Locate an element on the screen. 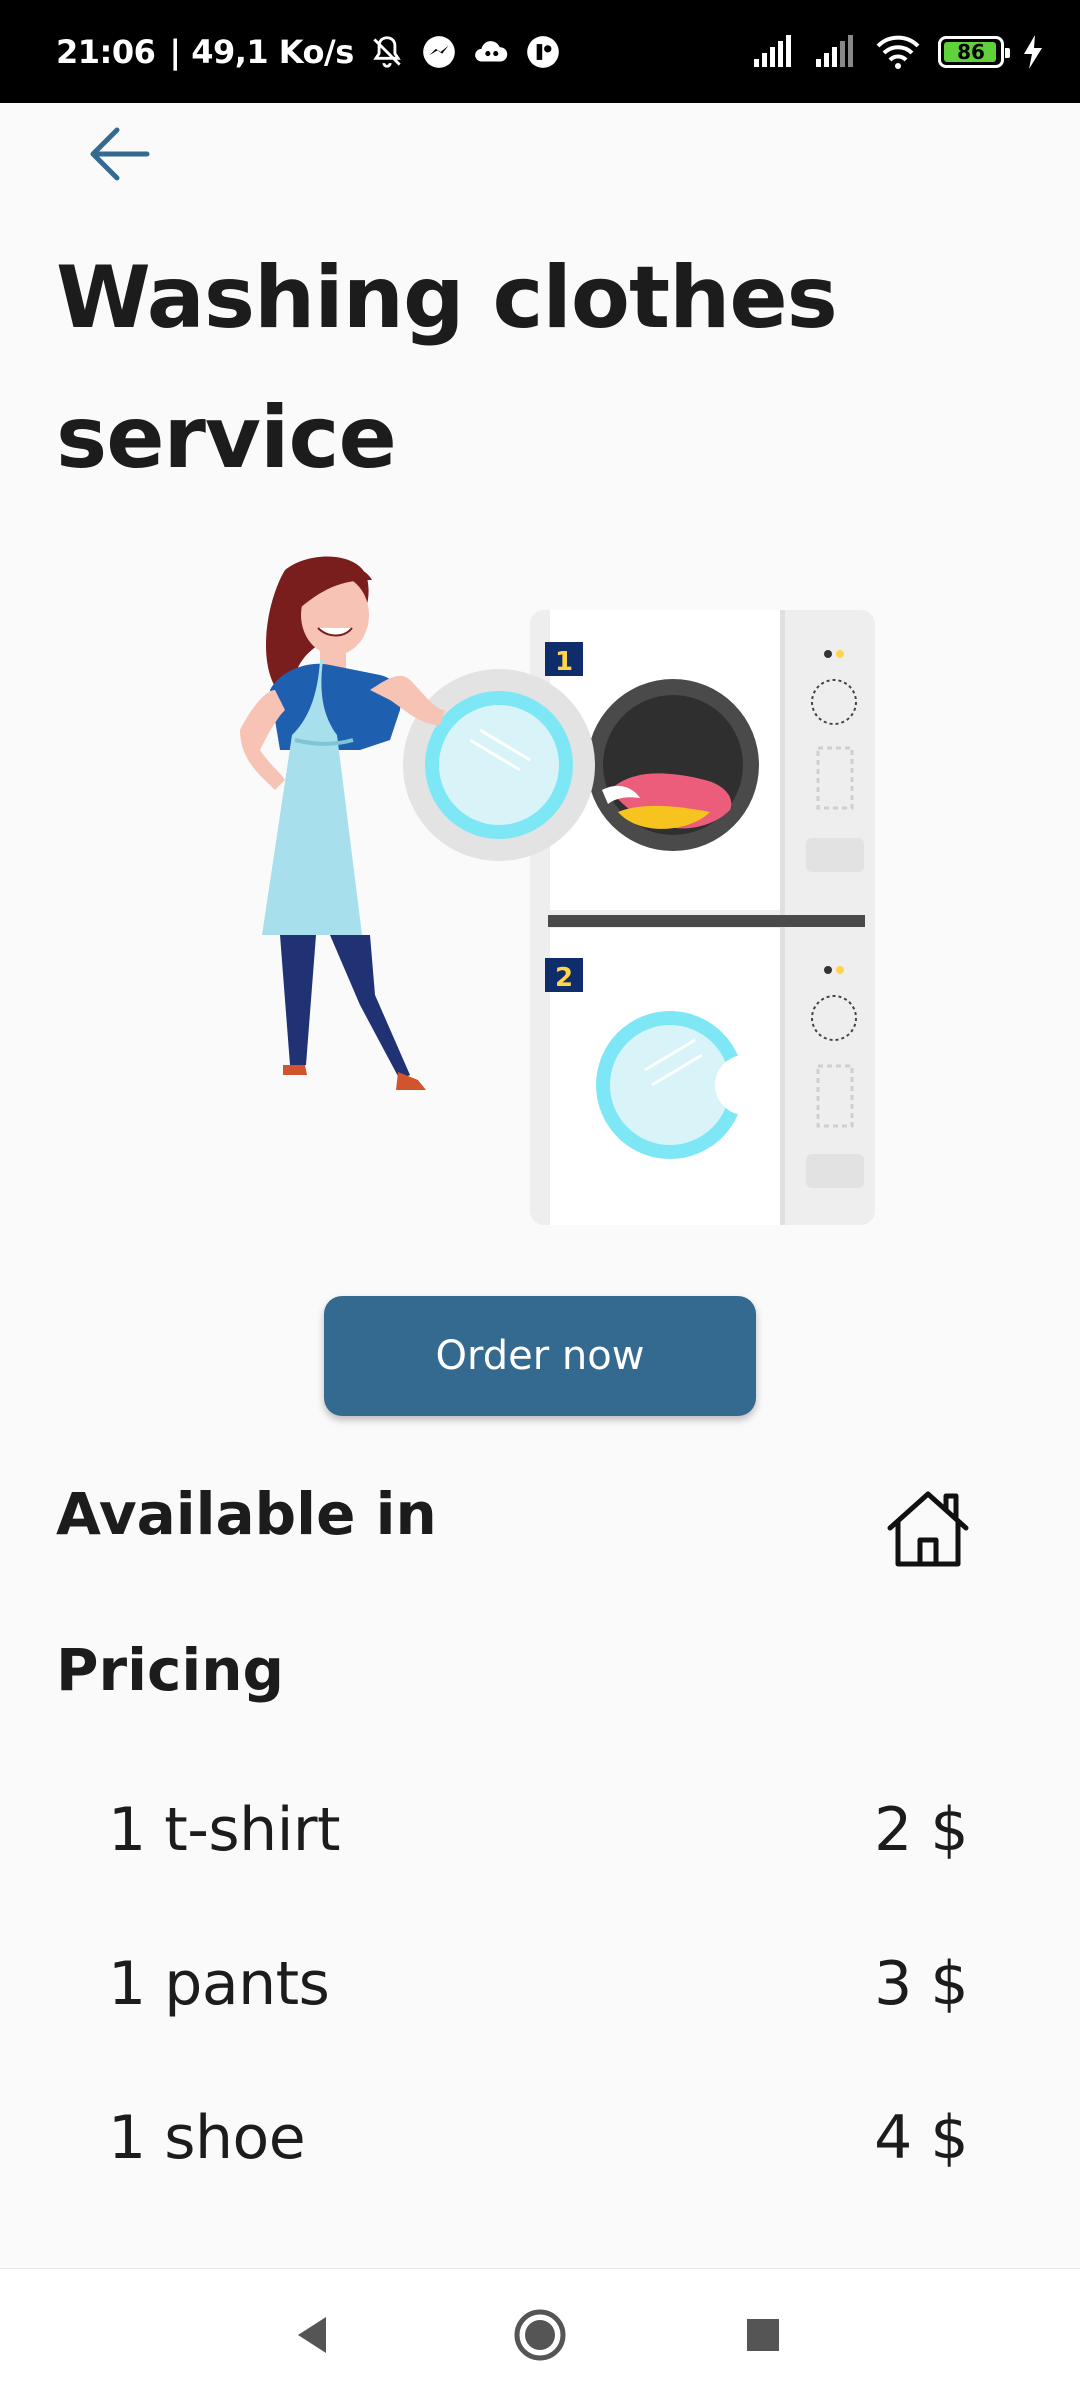 This screenshot has height=2400, width=1080. nav-recents-button is located at coordinates (763, 2335).